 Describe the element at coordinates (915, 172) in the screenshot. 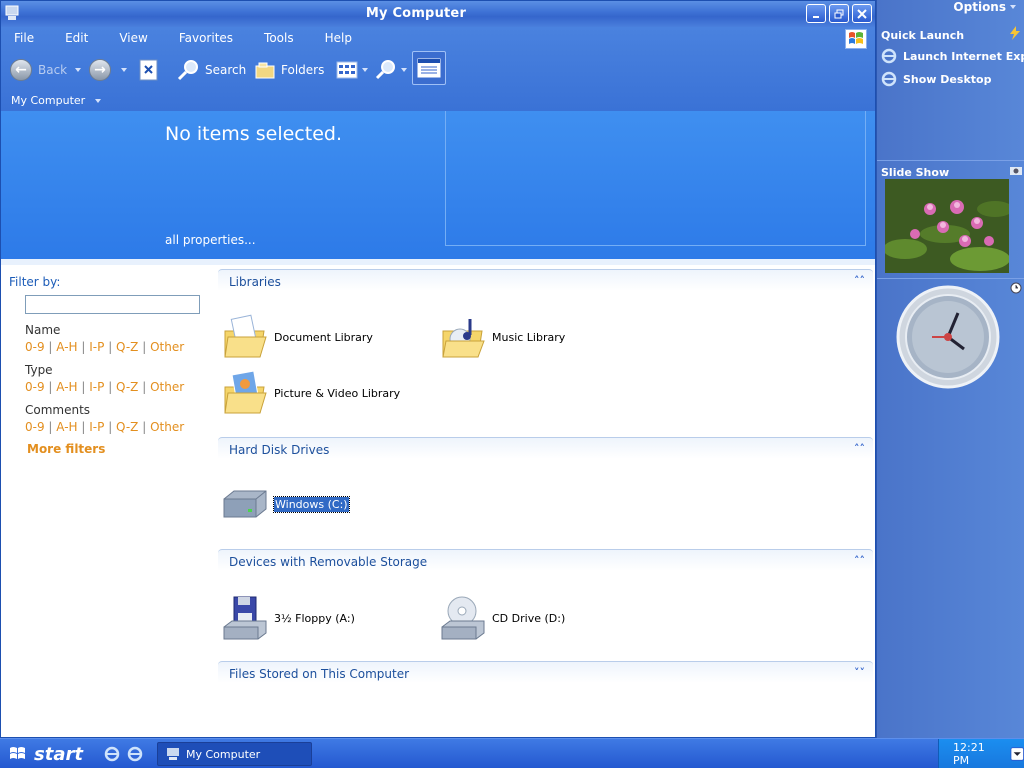

I see `slideshow-title: Slide Show` at that location.